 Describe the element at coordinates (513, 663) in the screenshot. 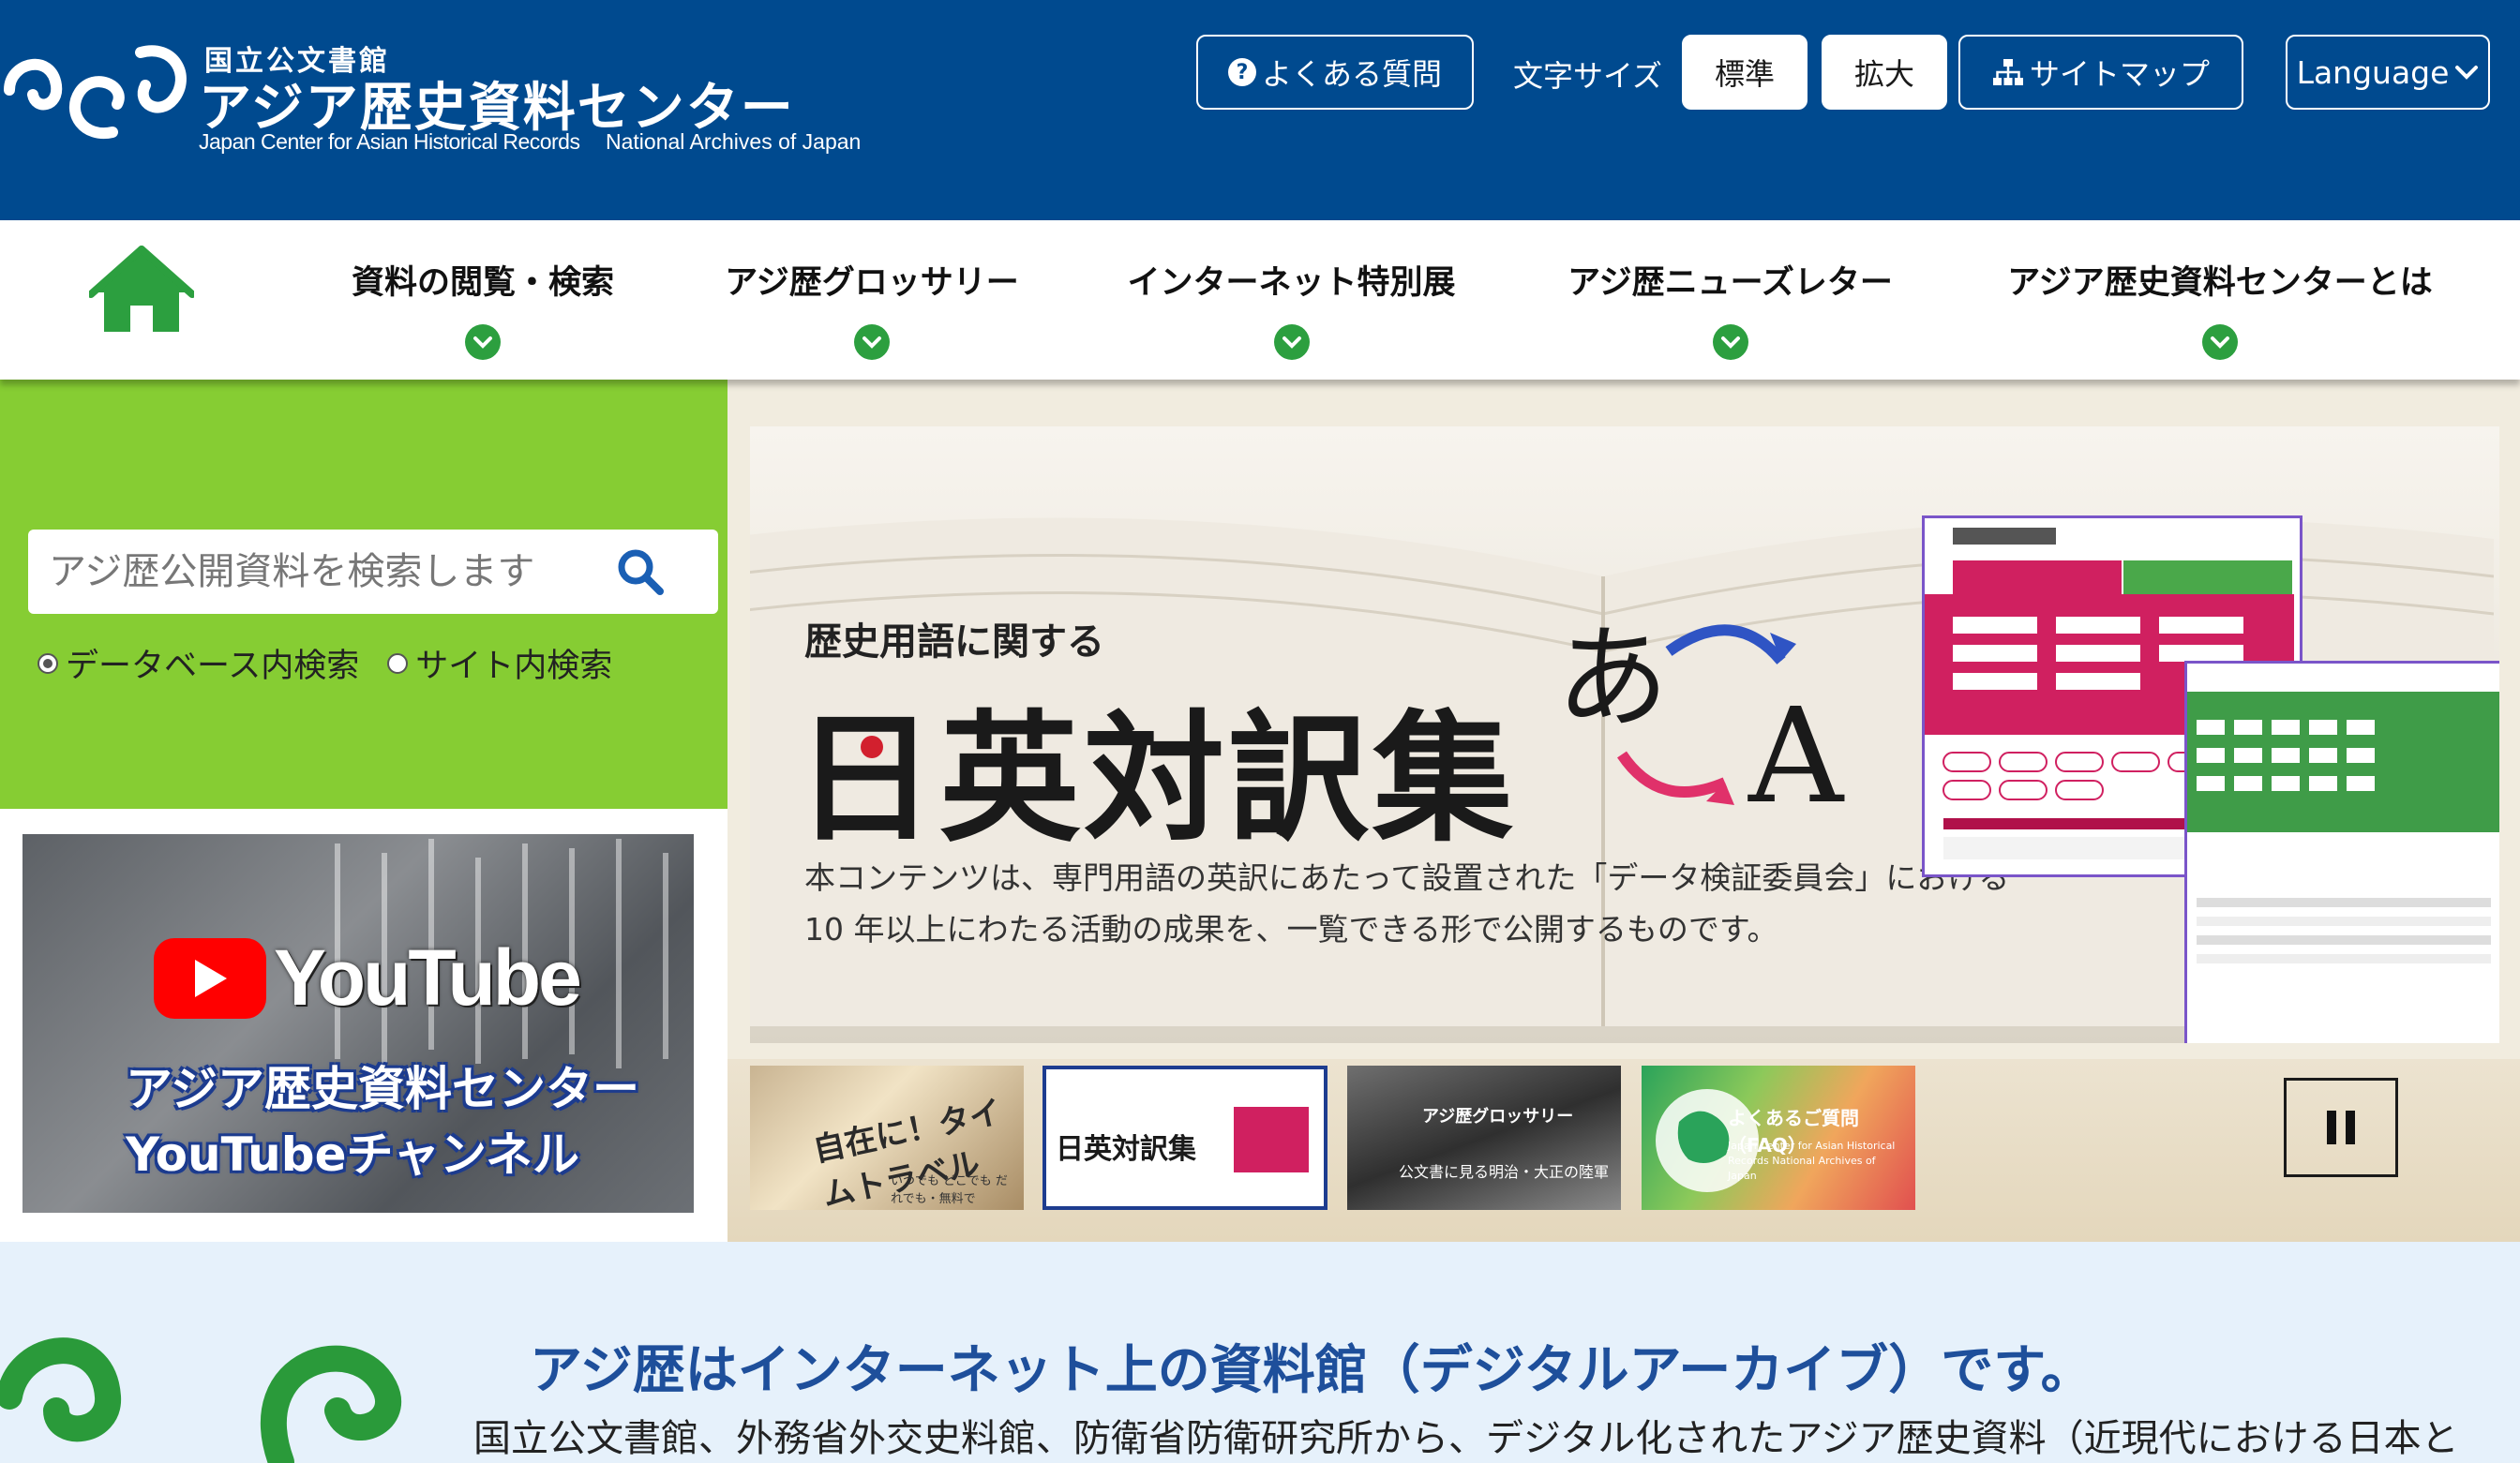

I see `radio-site-label: サイト内検索` at that location.